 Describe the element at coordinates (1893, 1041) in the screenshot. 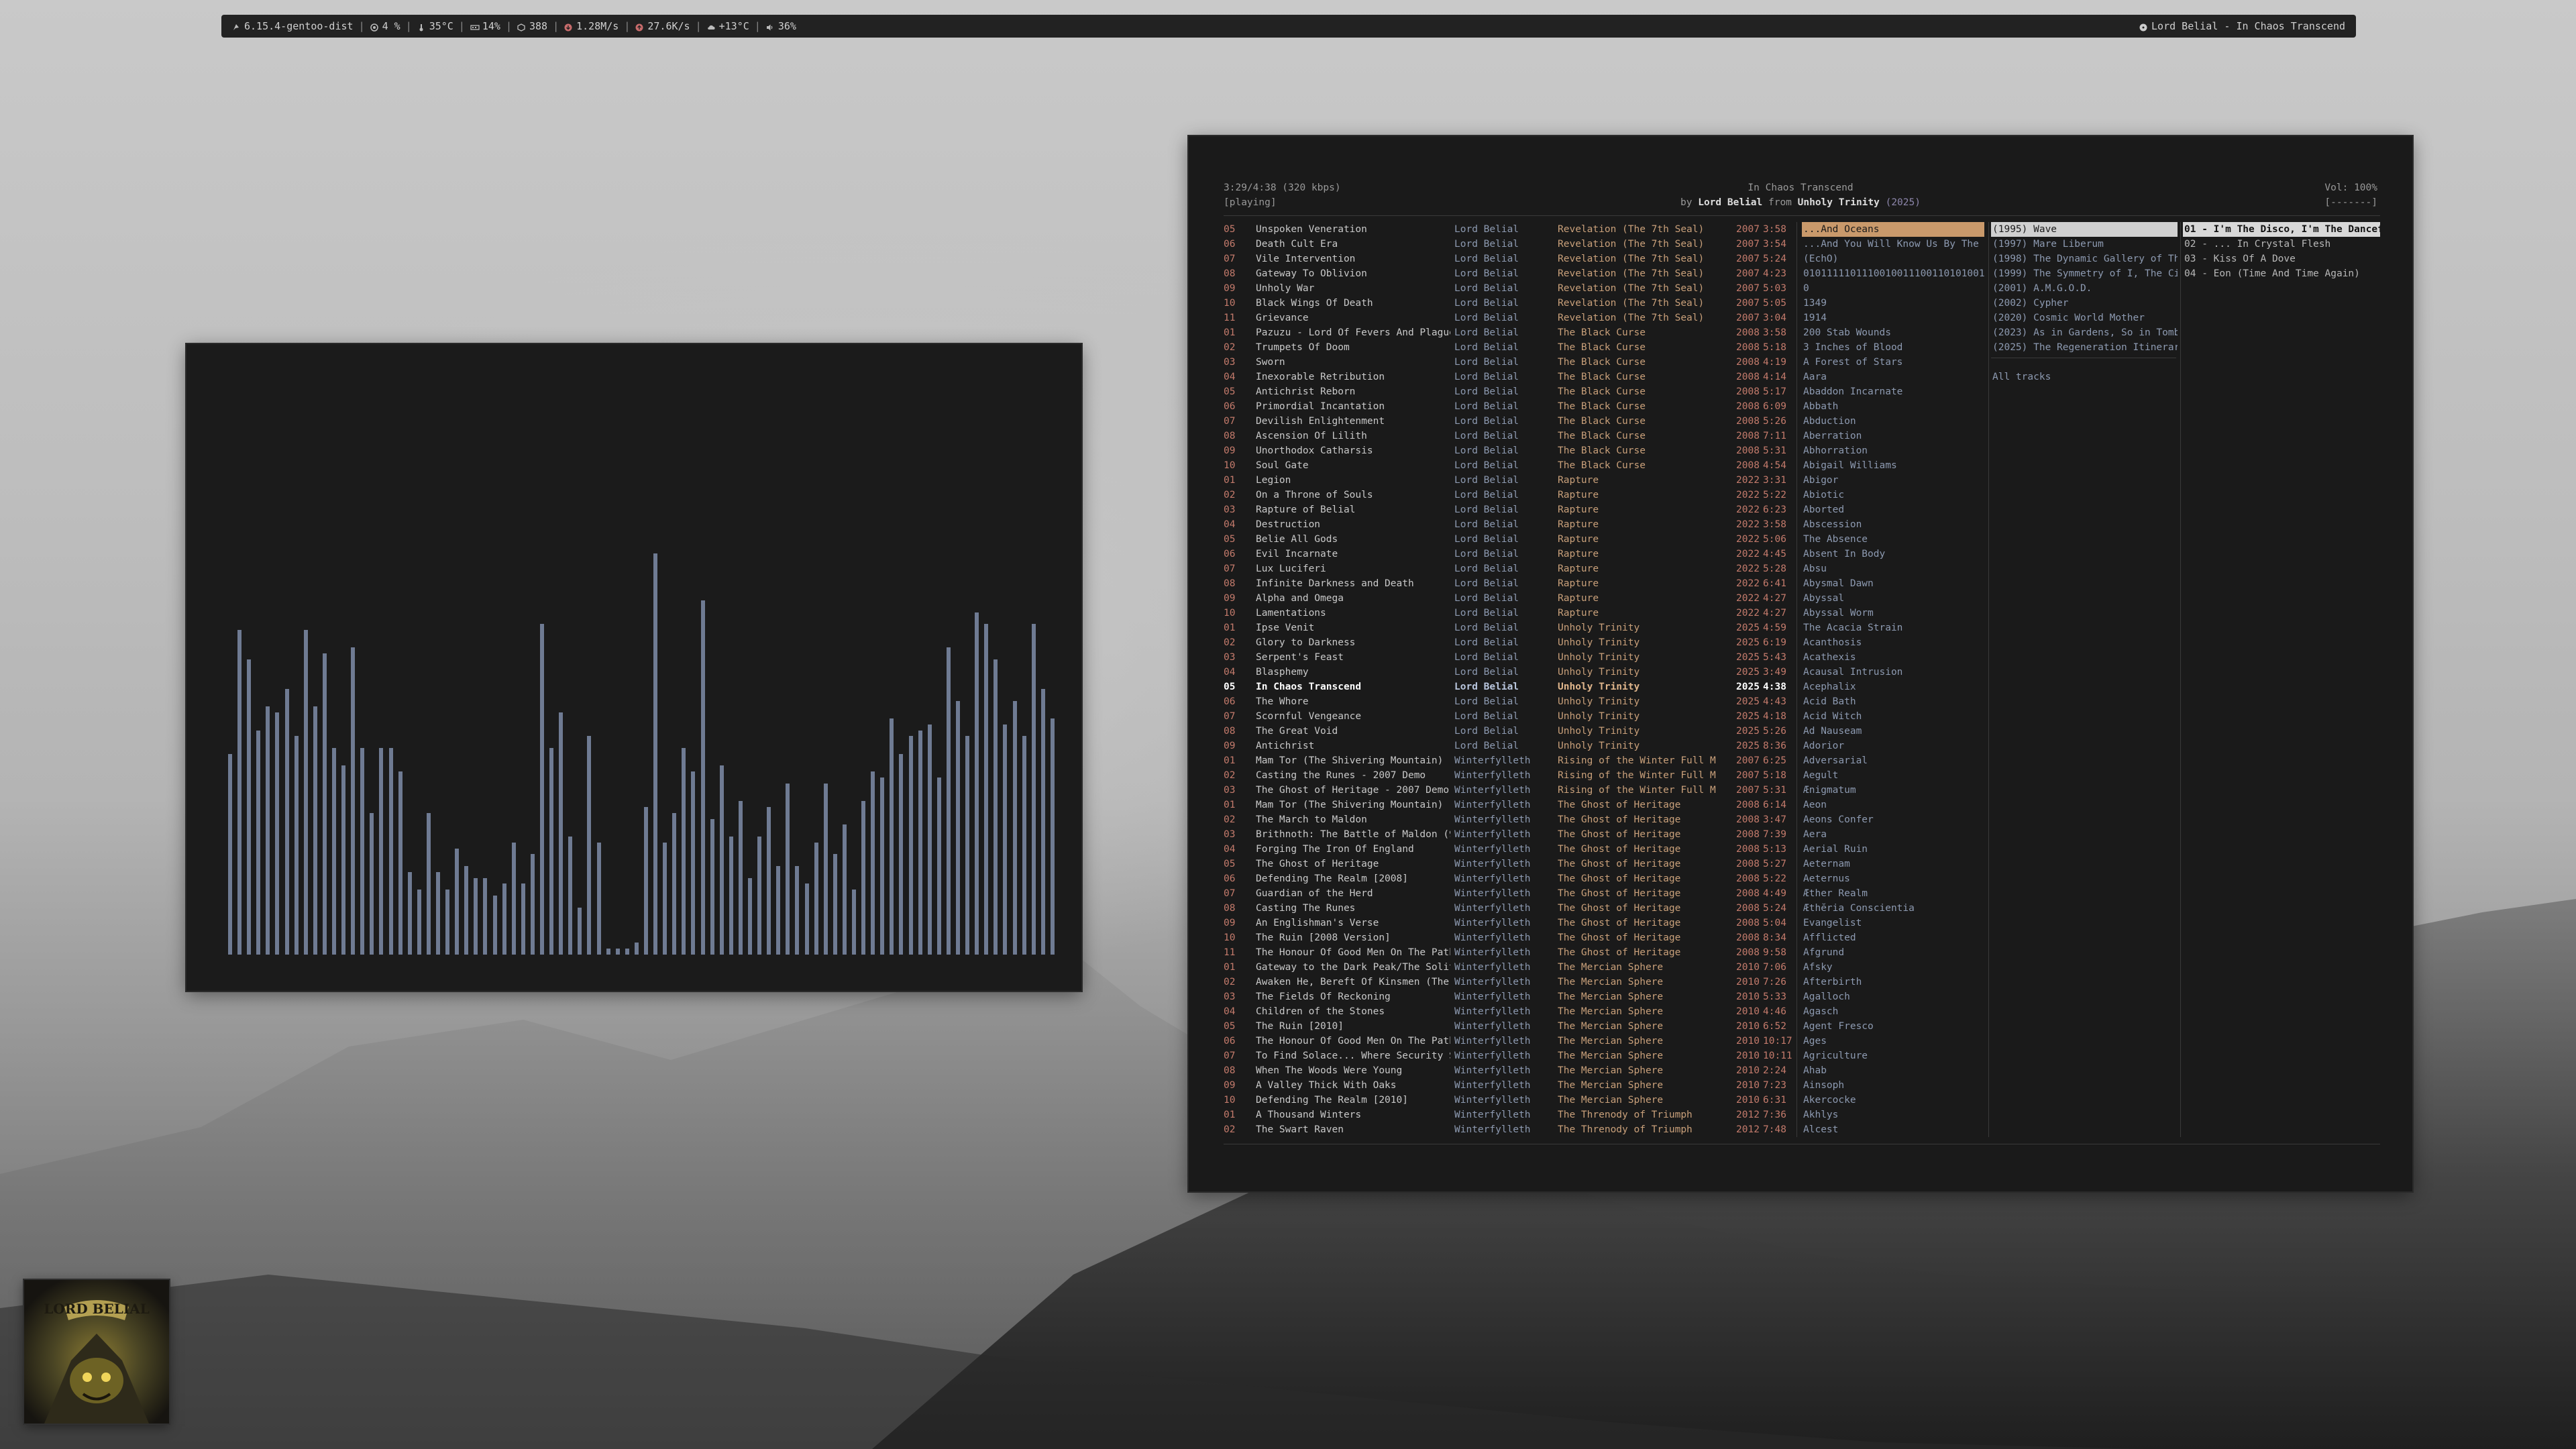

I see `artist-item: Ages` at that location.